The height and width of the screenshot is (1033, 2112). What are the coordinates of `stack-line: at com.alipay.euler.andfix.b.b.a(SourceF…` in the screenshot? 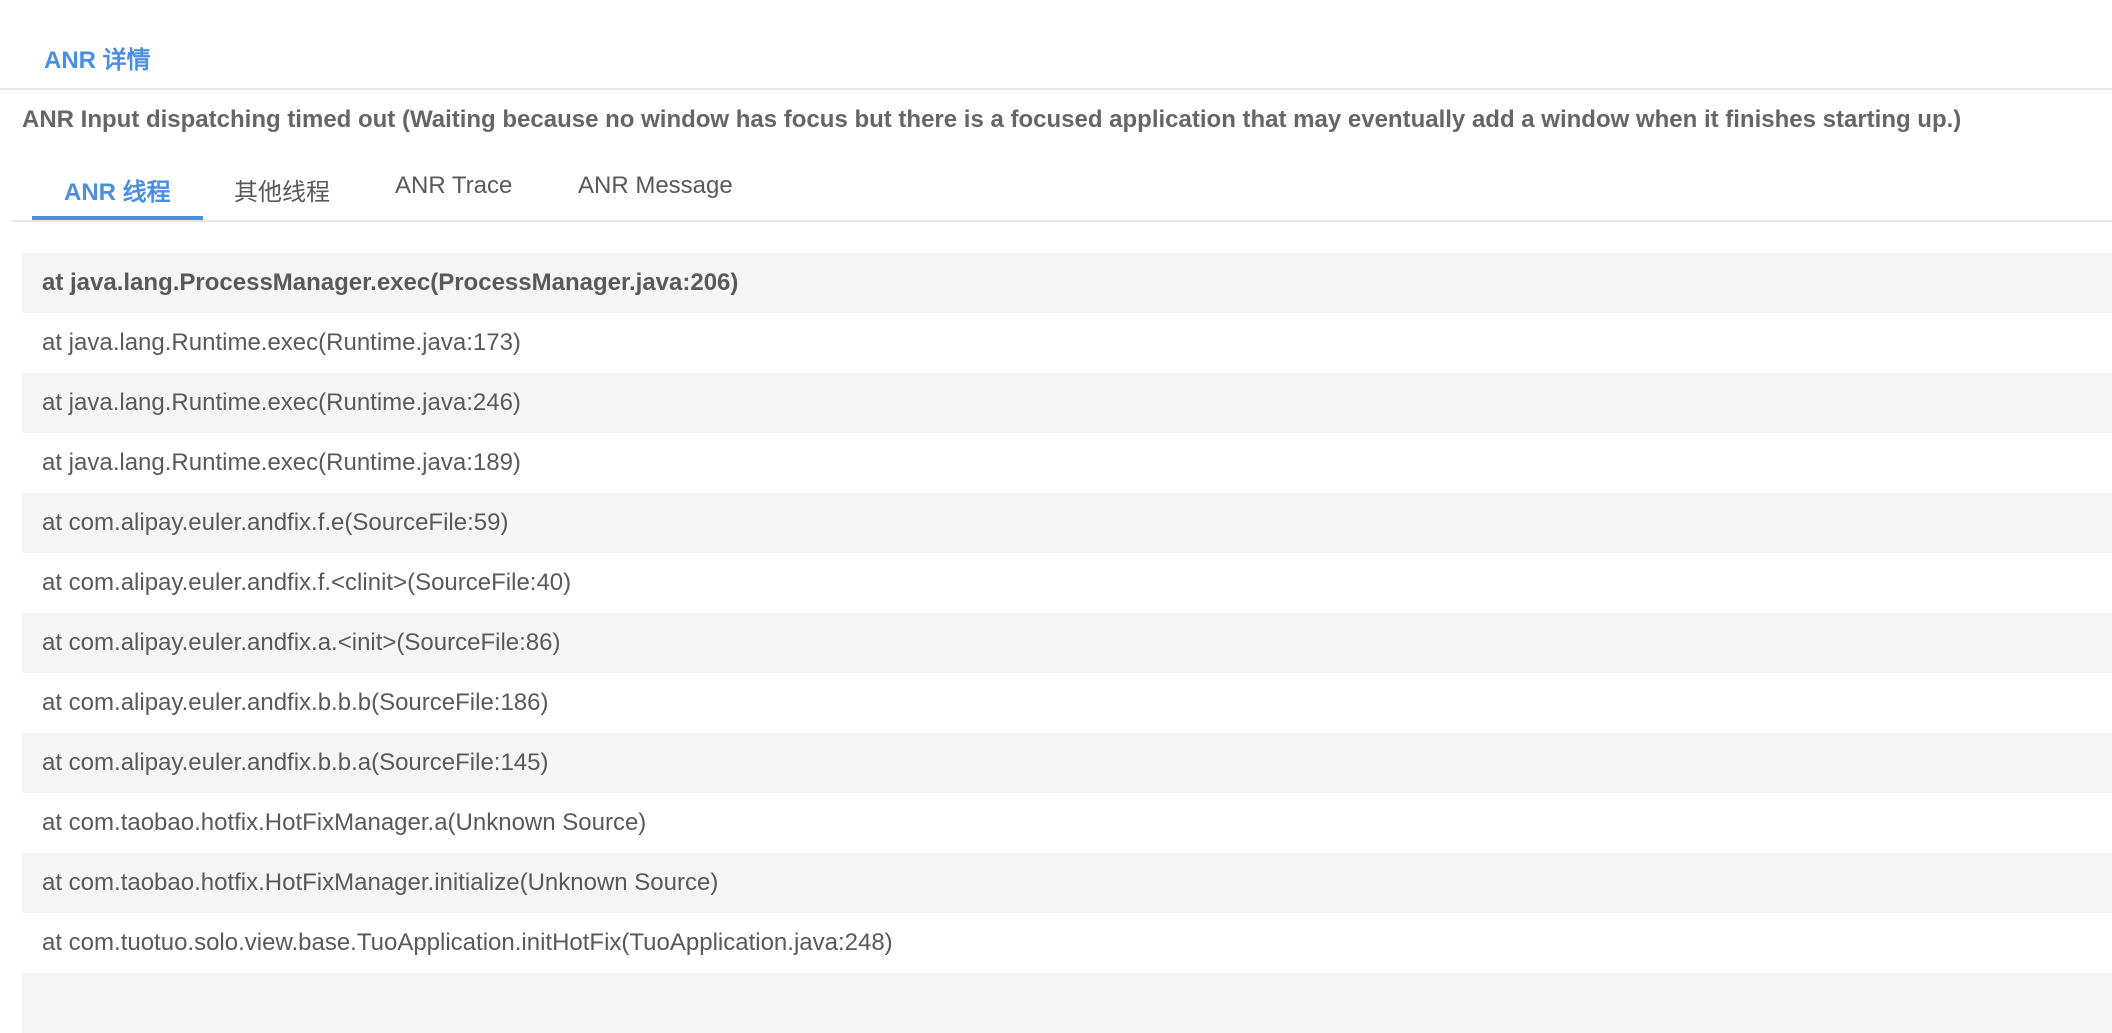 It's located at (1067, 763).